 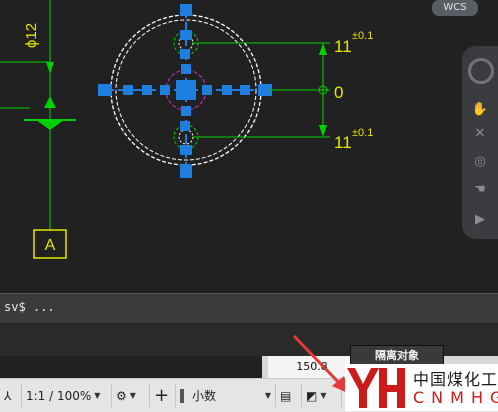 I want to click on annotation-scale-button: 1:1 / 100% ▼, so click(x=67, y=395).